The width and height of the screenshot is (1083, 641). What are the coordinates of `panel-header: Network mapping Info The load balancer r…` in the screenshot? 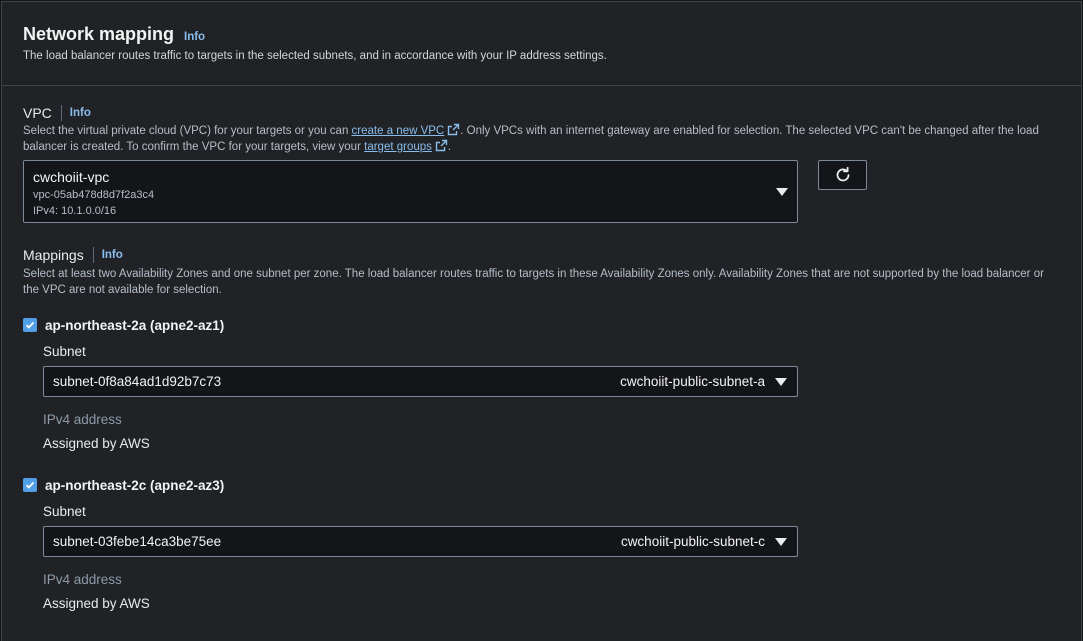 It's located at (541, 44).